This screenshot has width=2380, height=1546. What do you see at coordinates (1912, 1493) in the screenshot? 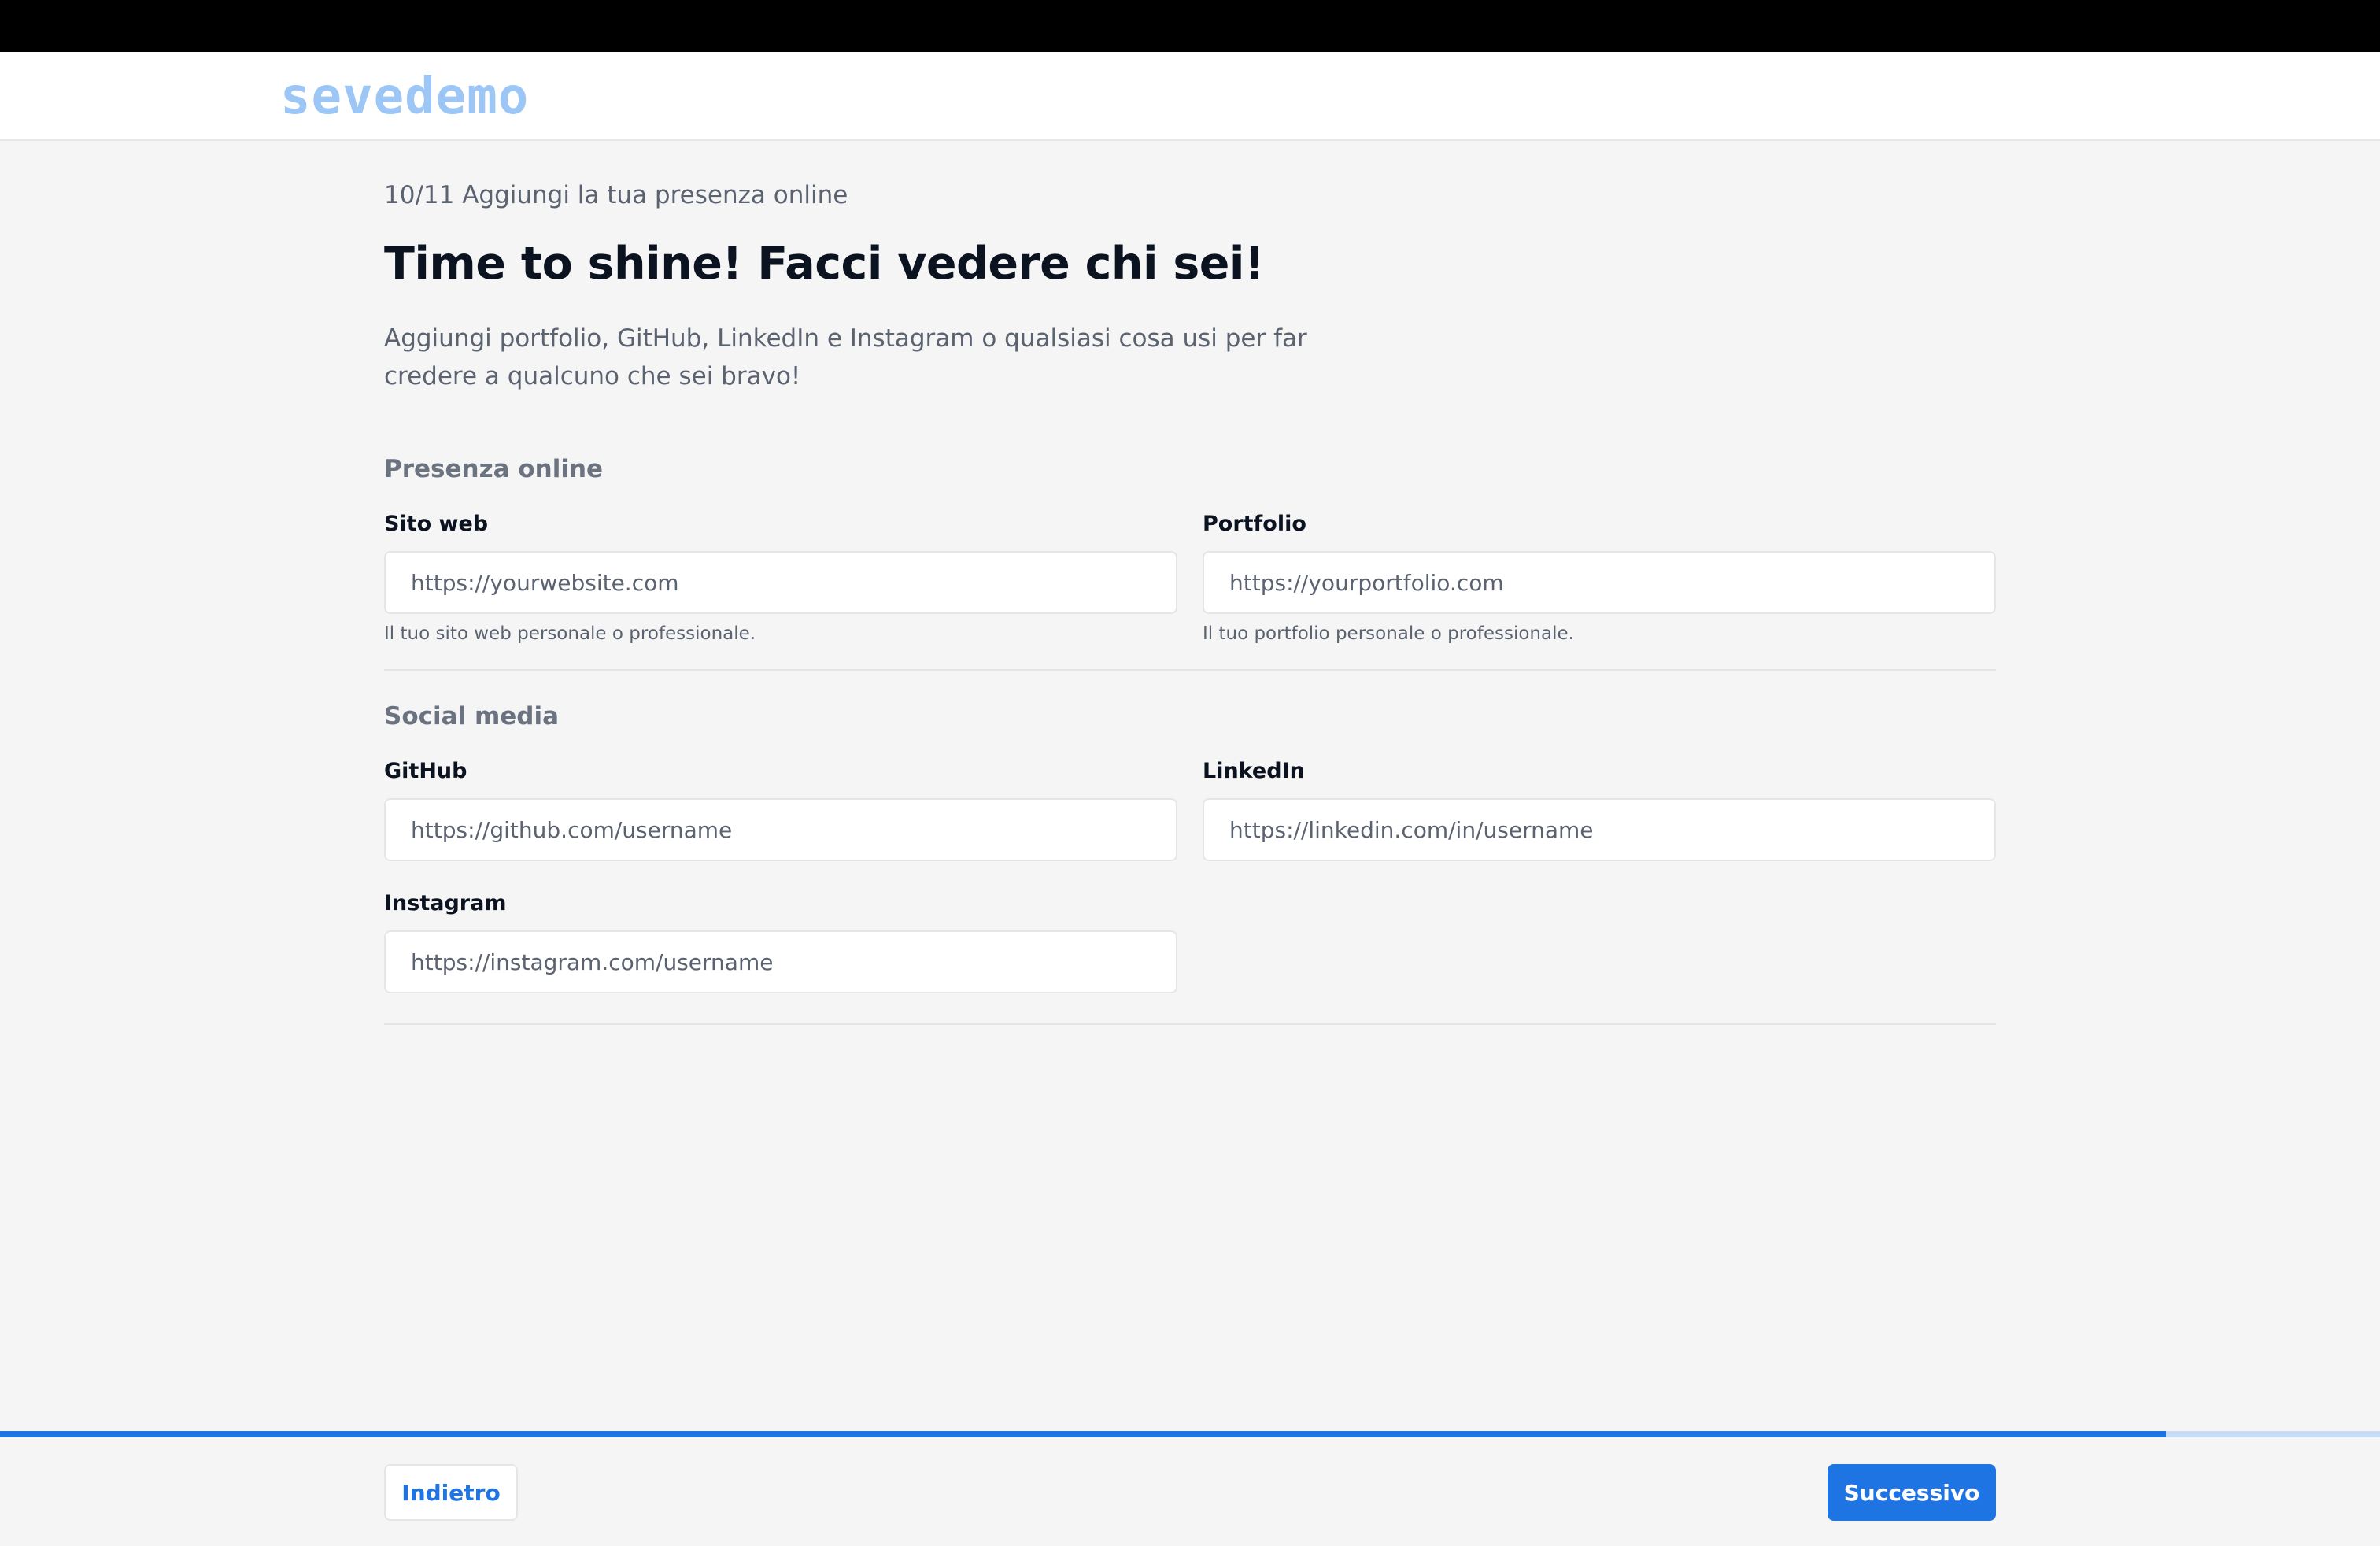
I see `next-button: Successivo` at bounding box center [1912, 1493].